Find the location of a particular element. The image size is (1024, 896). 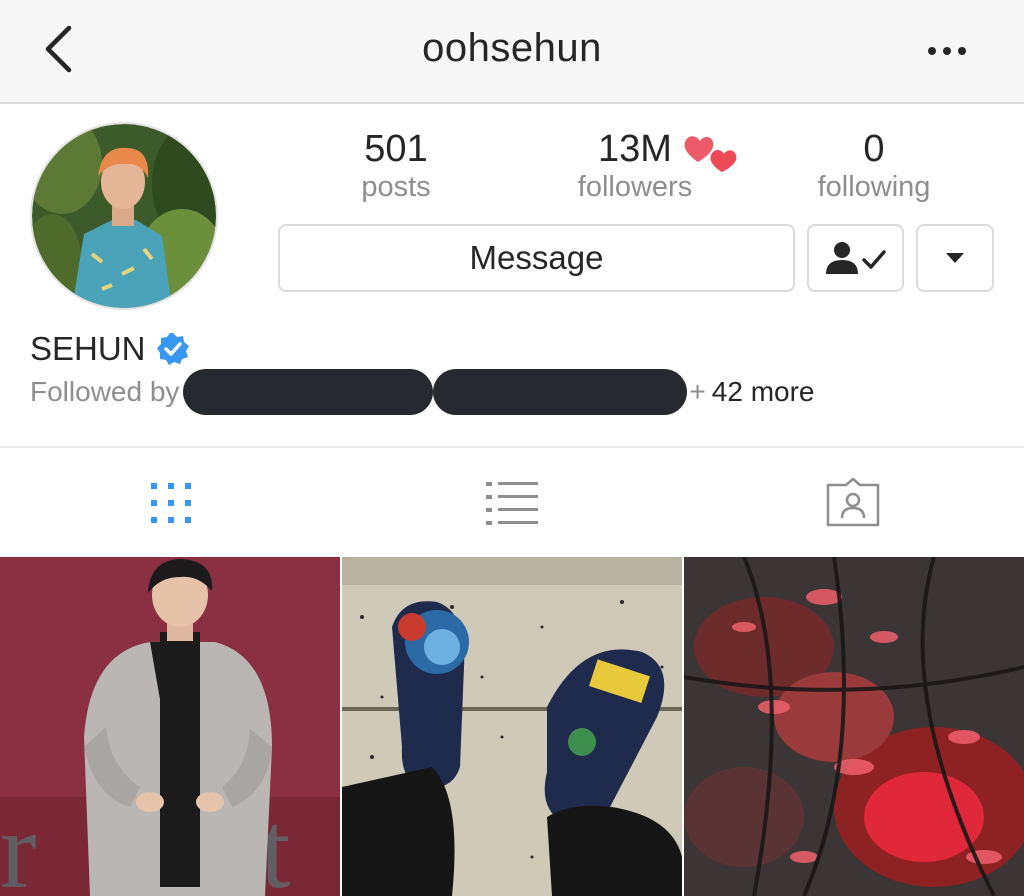

hearts-sticker is located at coordinates (713, 155).